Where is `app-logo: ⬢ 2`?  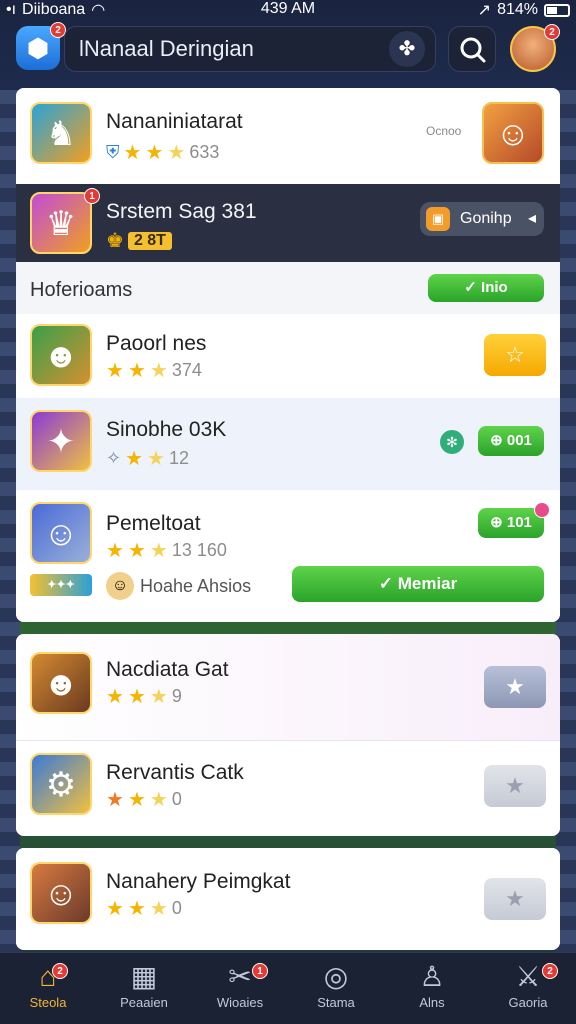 app-logo: ⬢ 2 is located at coordinates (41, 46).